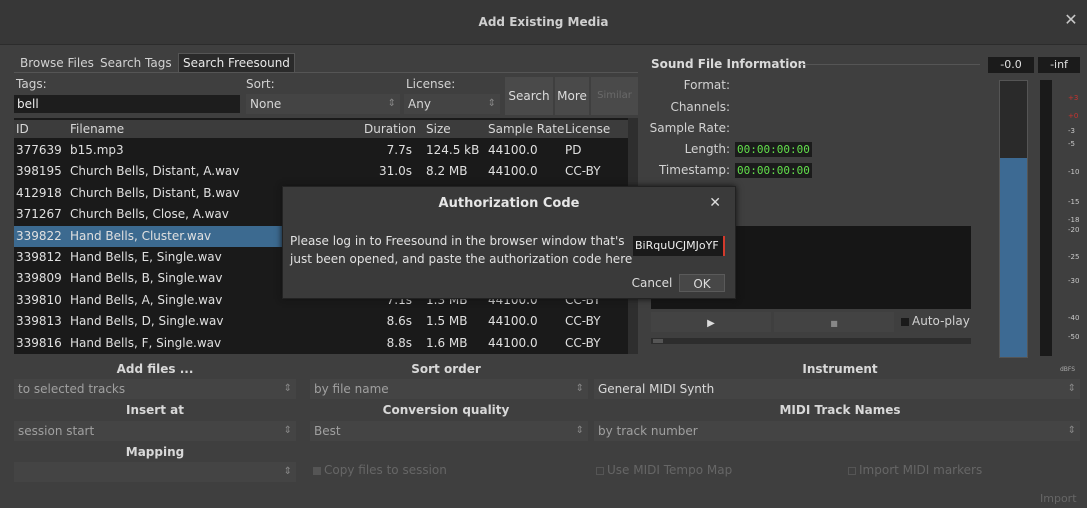 This screenshot has height=508, width=1087. What do you see at coordinates (236, 62) in the screenshot?
I see `tab-search-freesound: Search Freesound` at bounding box center [236, 62].